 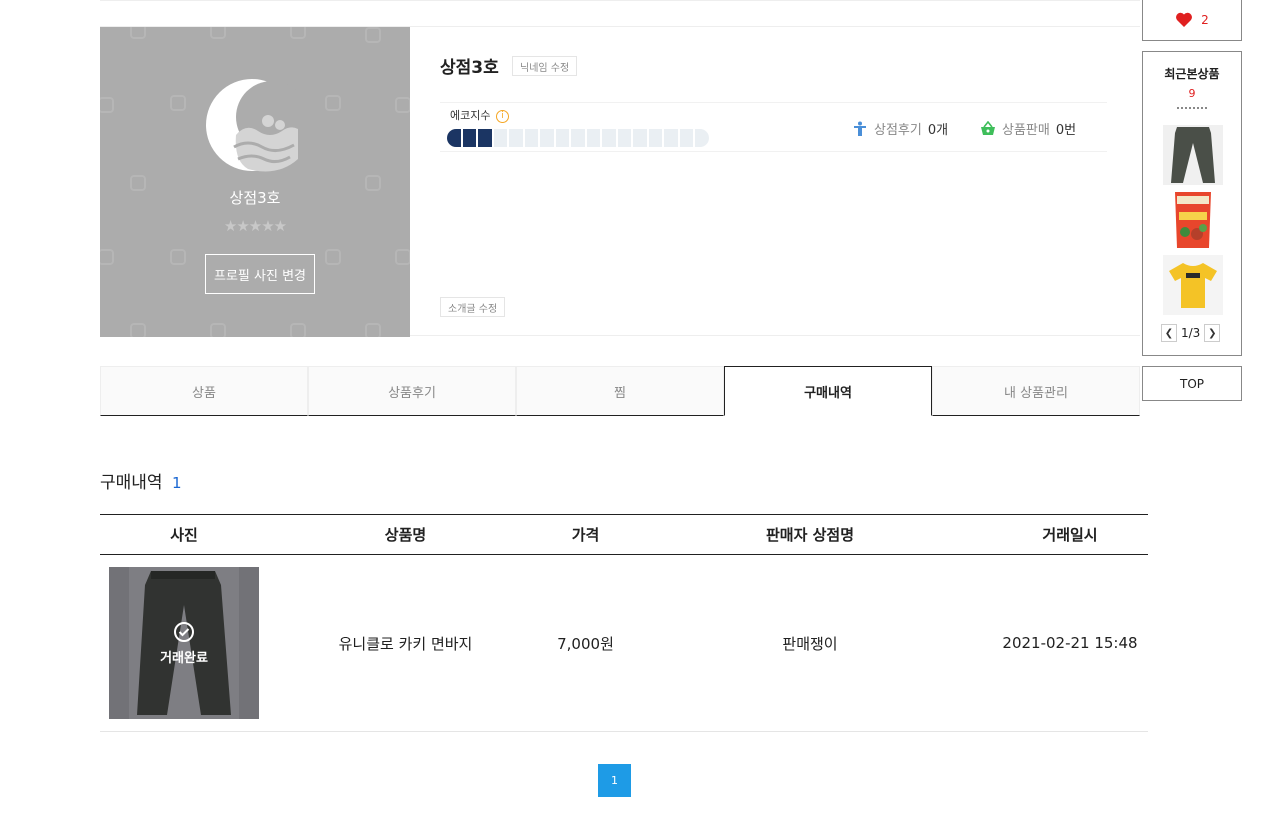 What do you see at coordinates (412, 391) in the screenshot?
I see `tab-product-reviews: 상품후기` at bounding box center [412, 391].